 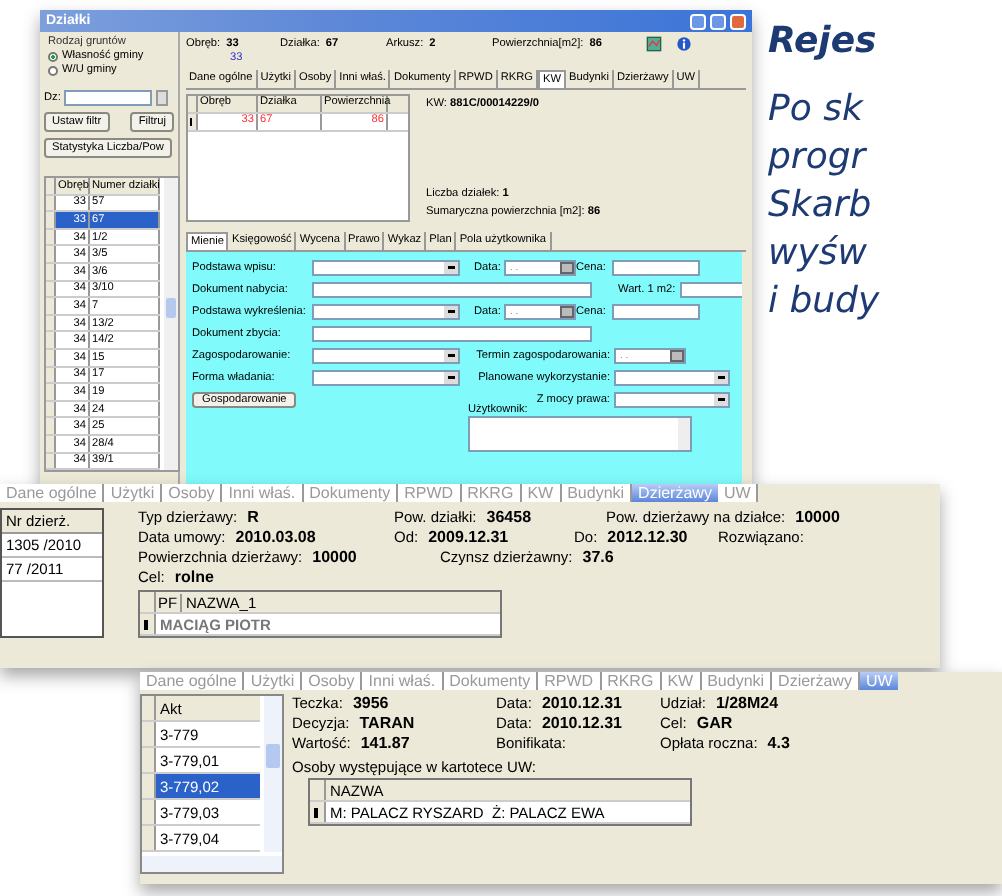 I want to click on paragraph-line: Skarb, so click(x=821, y=206).